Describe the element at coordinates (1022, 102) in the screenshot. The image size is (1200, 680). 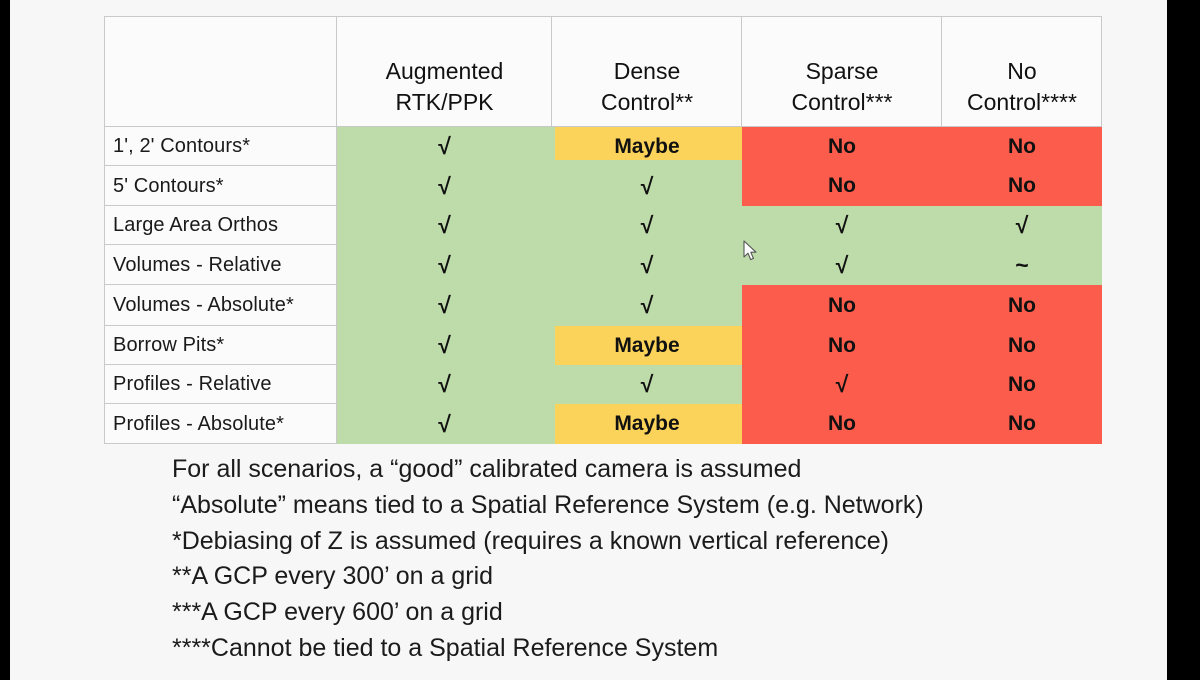
I see `column-header-nocontrol-line2: Control****` at that location.